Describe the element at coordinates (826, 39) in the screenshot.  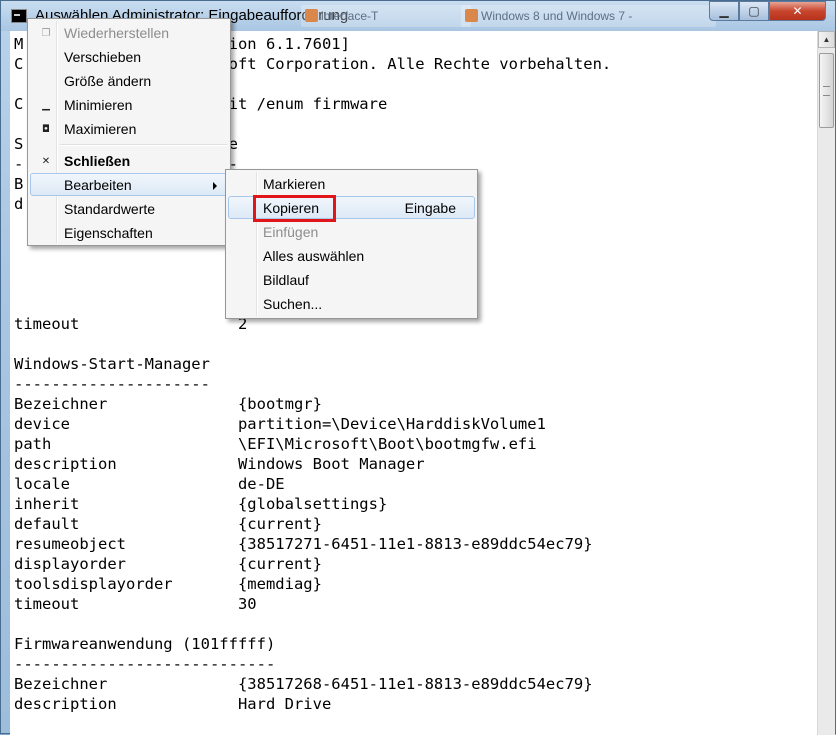
I see `scroll-up-arrow-icon: ▲` at that location.